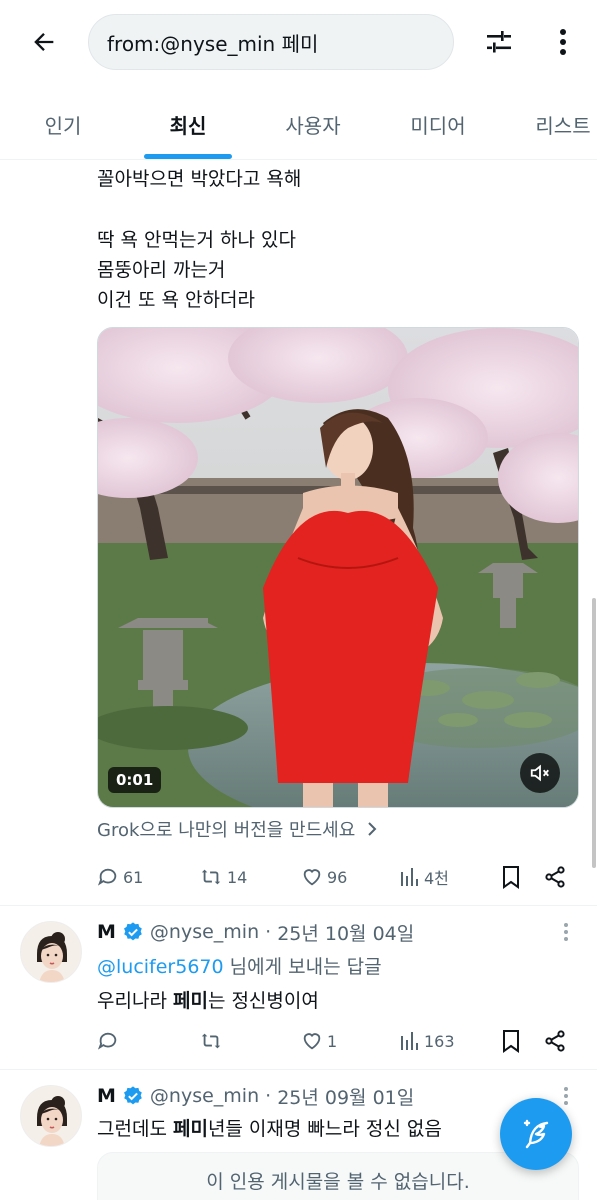 Image resolution: width=597 pixels, height=1200 pixels. What do you see at coordinates (372, 830) in the screenshot?
I see `chevron-right-icon` at bounding box center [372, 830].